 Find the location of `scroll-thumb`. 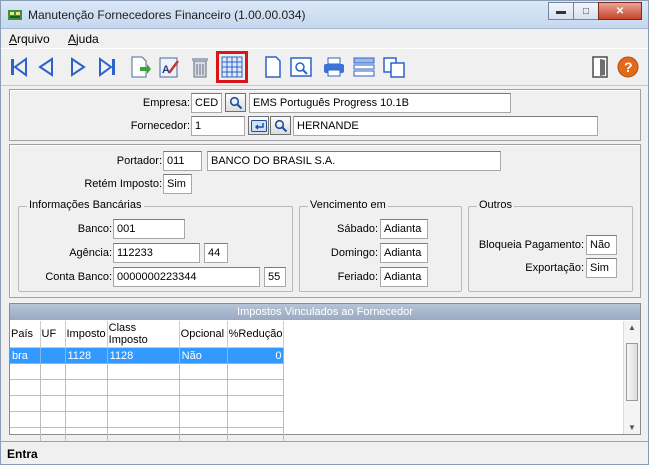

scroll-thumb is located at coordinates (632, 372).